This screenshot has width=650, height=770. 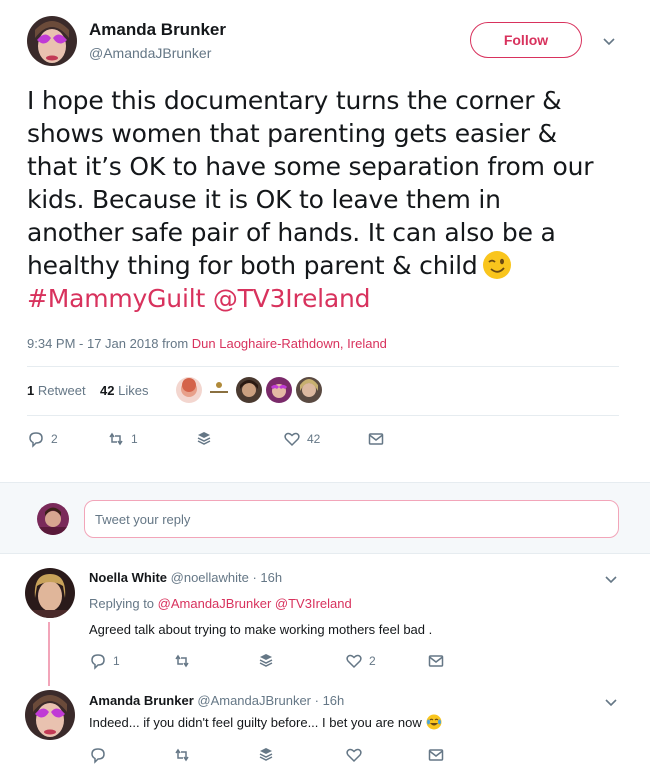 I want to click on reply-author-name: Amanda Brunker @AmandaJBrunker · 16h, so click(x=216, y=700).